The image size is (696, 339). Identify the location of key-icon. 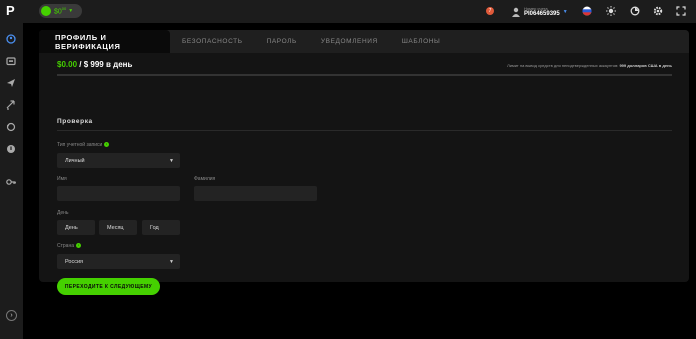
(11, 182).